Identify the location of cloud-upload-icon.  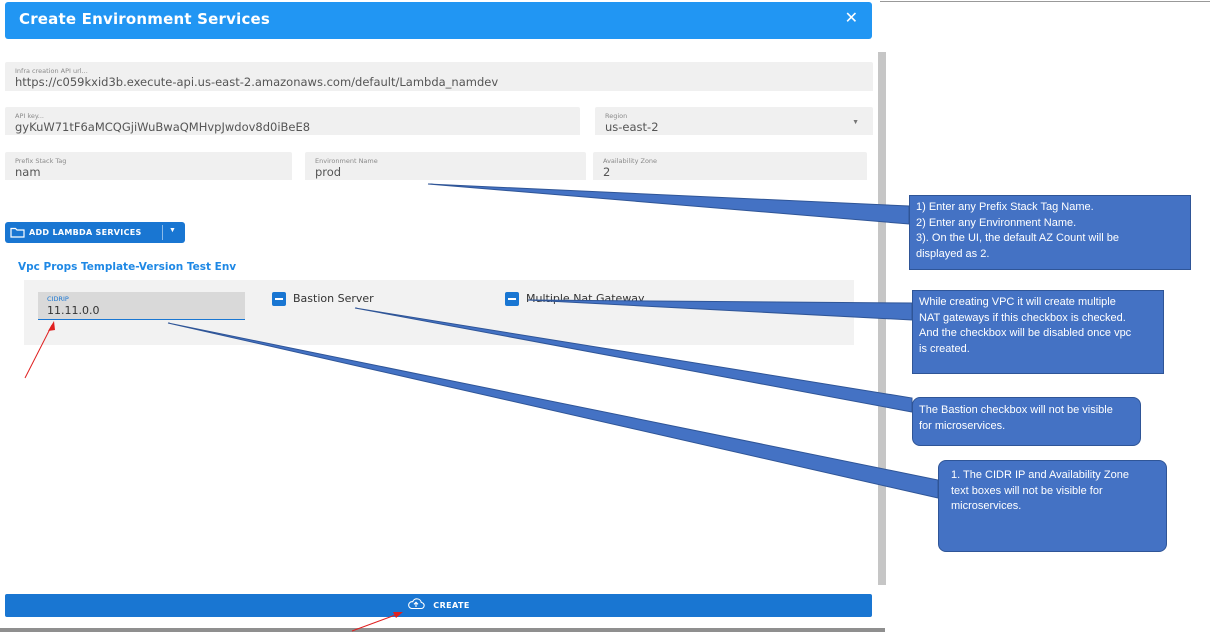
(416, 606).